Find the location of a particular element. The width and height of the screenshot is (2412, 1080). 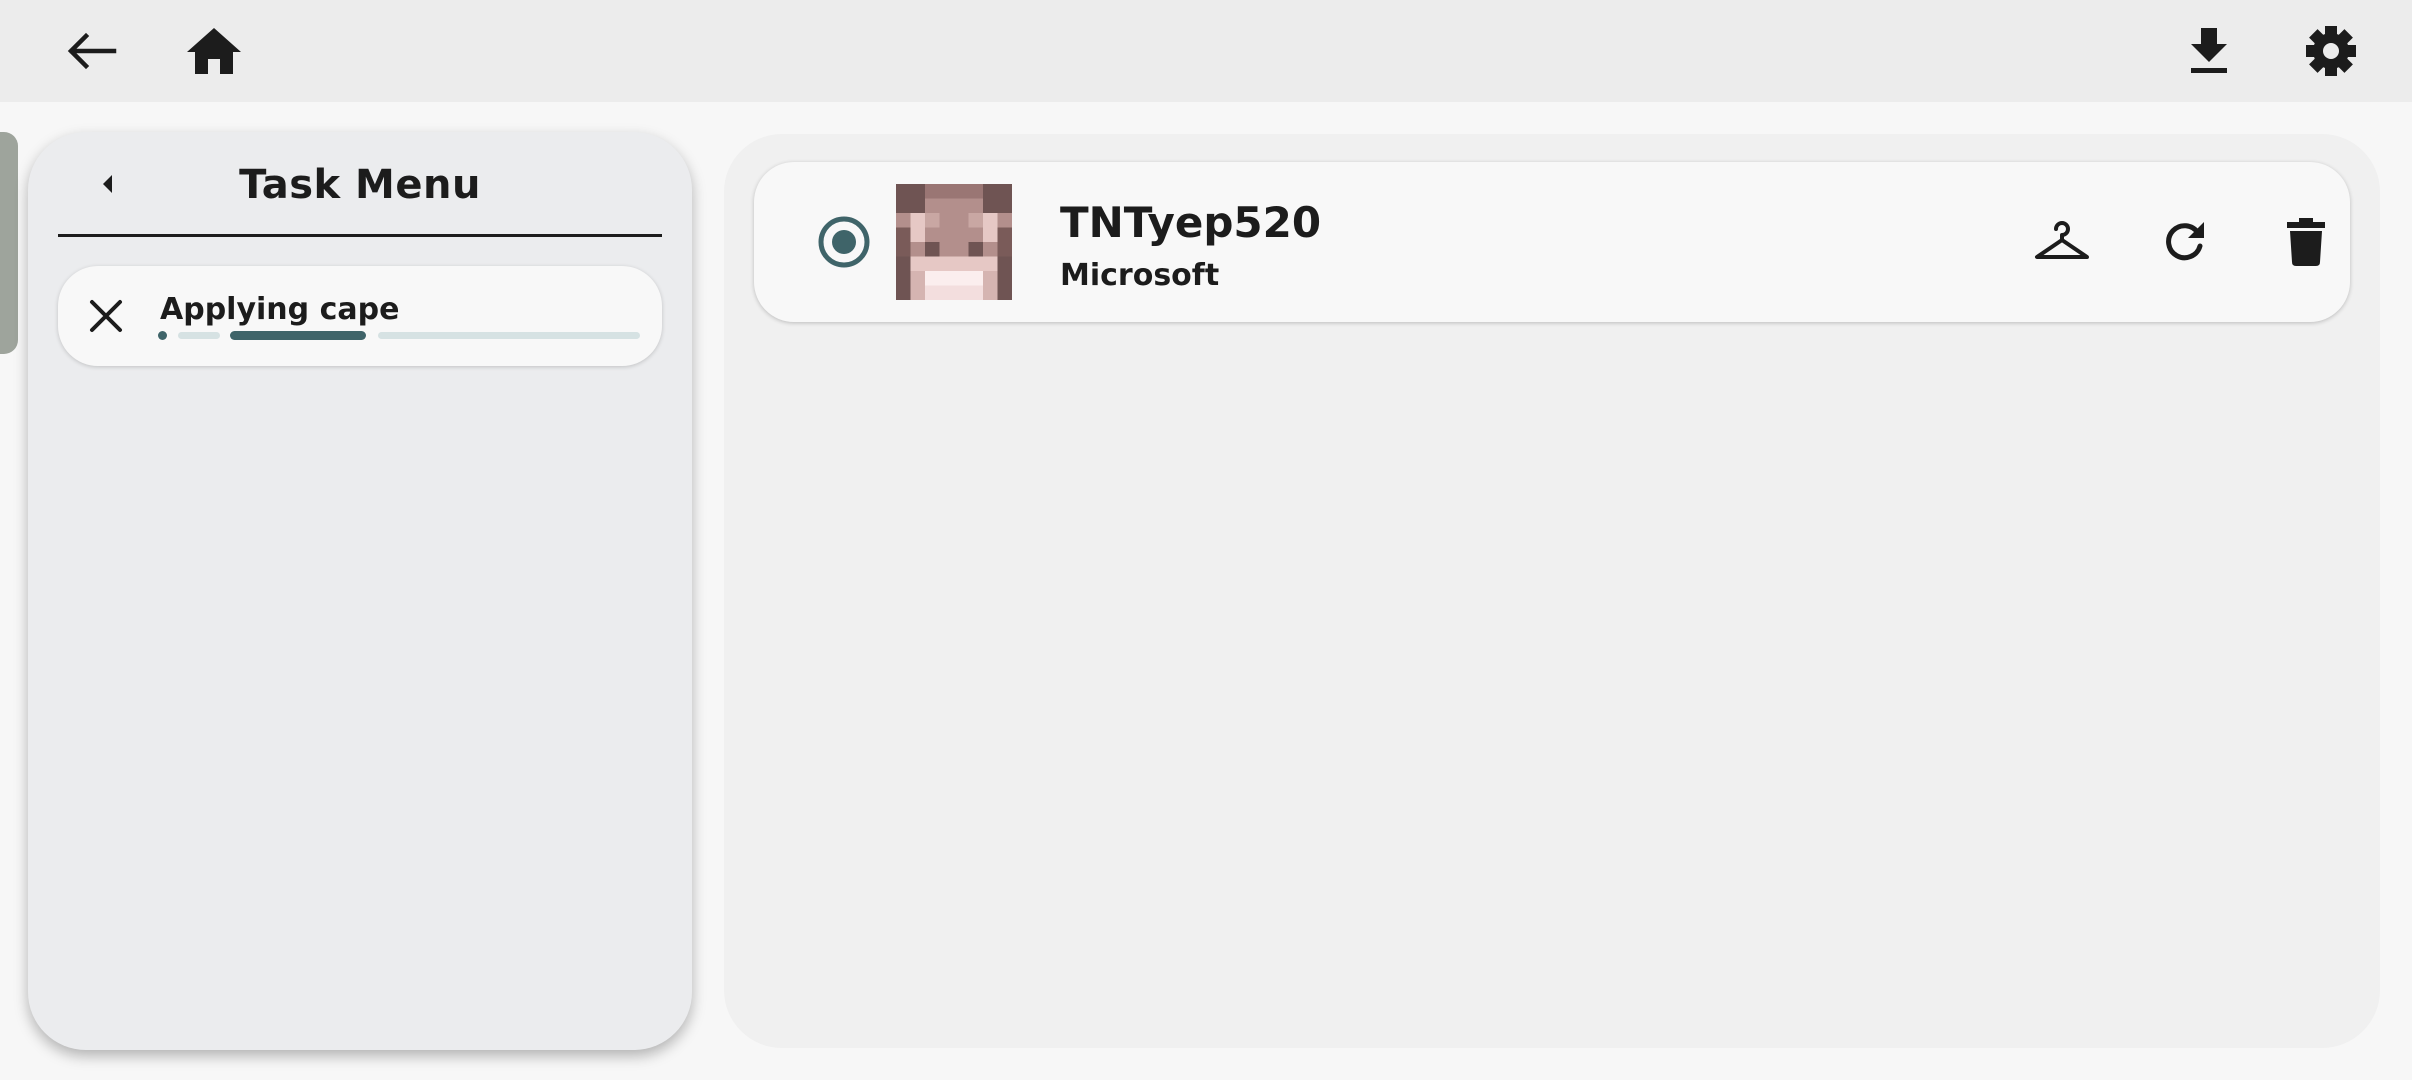

top-app-bar is located at coordinates (1206, 51).